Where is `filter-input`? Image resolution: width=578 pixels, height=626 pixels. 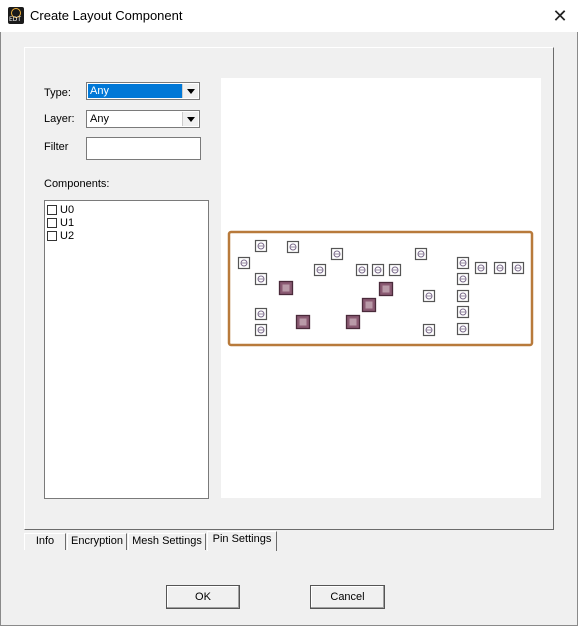
filter-input is located at coordinates (143, 148).